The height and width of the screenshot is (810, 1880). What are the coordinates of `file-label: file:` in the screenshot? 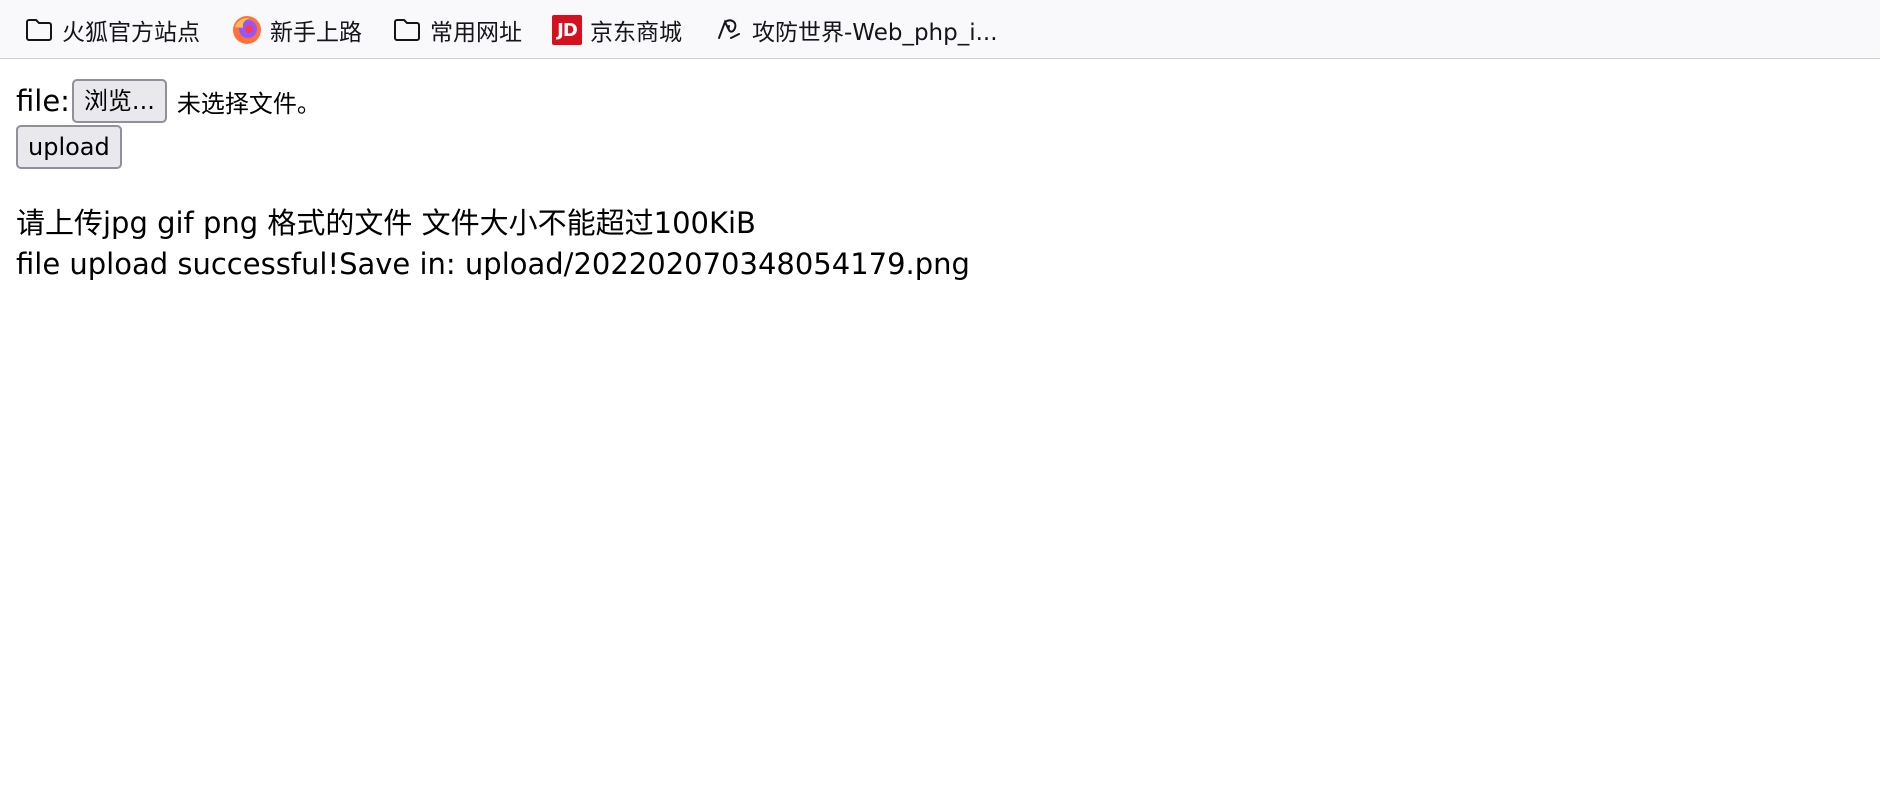 It's located at (43, 101).